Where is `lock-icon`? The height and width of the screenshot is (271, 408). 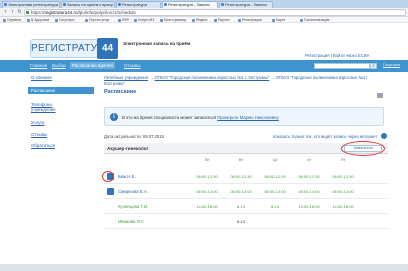
lock-icon is located at coordinates (27, 12).